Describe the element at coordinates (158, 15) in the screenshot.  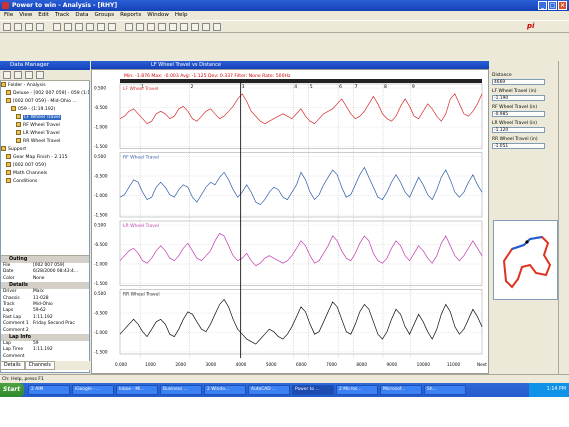
I see `menu-window: Window` at that location.